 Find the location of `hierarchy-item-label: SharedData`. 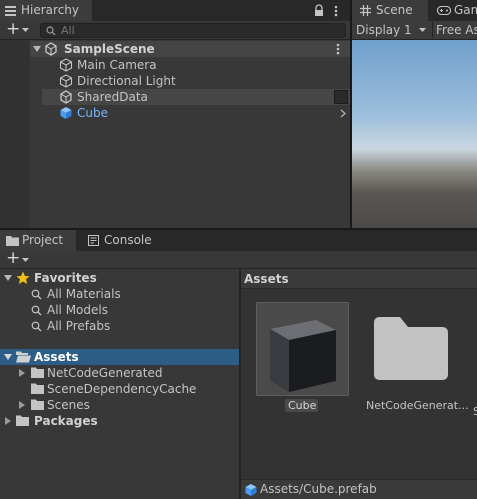

hierarchy-item-label: SharedData is located at coordinates (112, 97).